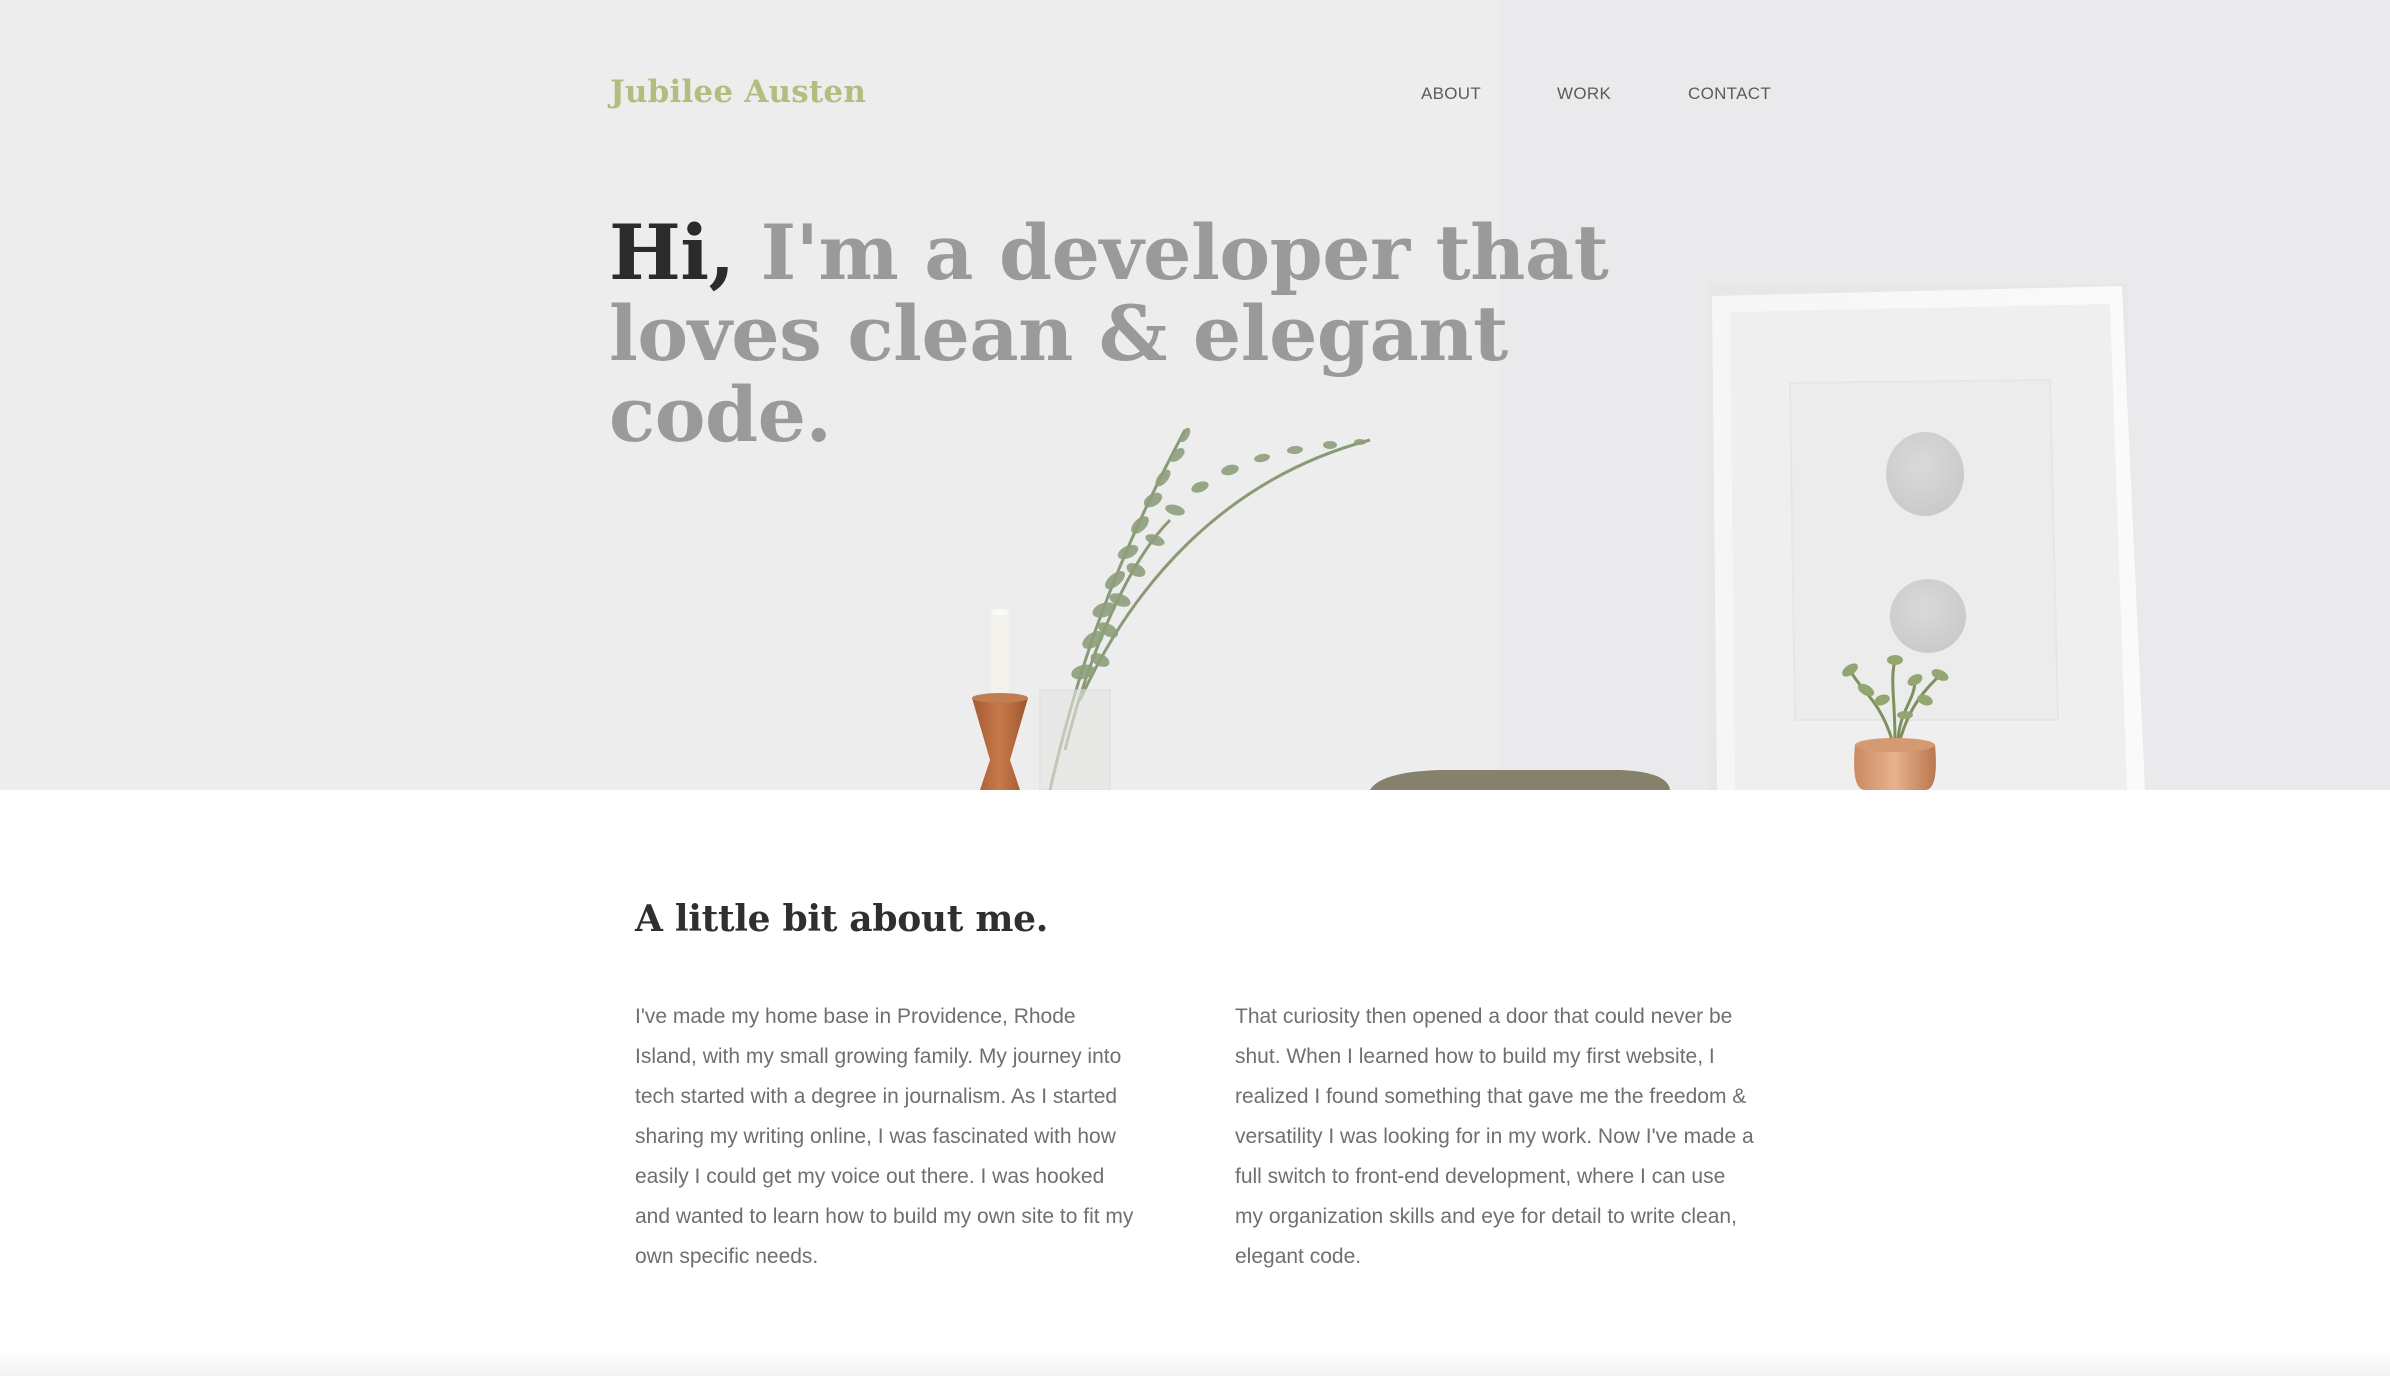 The height and width of the screenshot is (1376, 2390). Describe the element at coordinates (1451, 94) in the screenshot. I see `nav-about-link: ABOUT` at that location.